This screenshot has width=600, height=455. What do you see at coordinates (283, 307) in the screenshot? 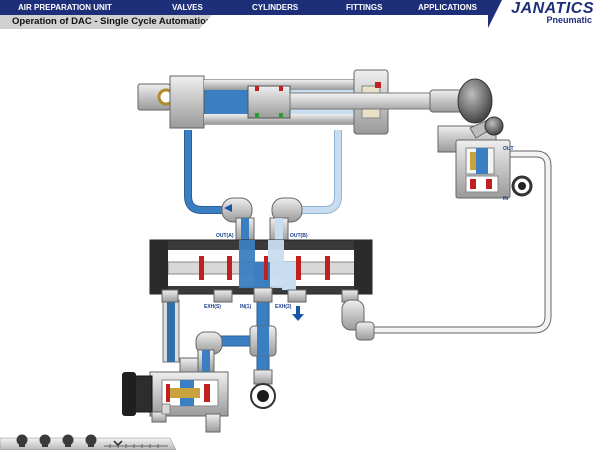
I see `port-label-exh-2: EXH(2)` at bounding box center [283, 307].